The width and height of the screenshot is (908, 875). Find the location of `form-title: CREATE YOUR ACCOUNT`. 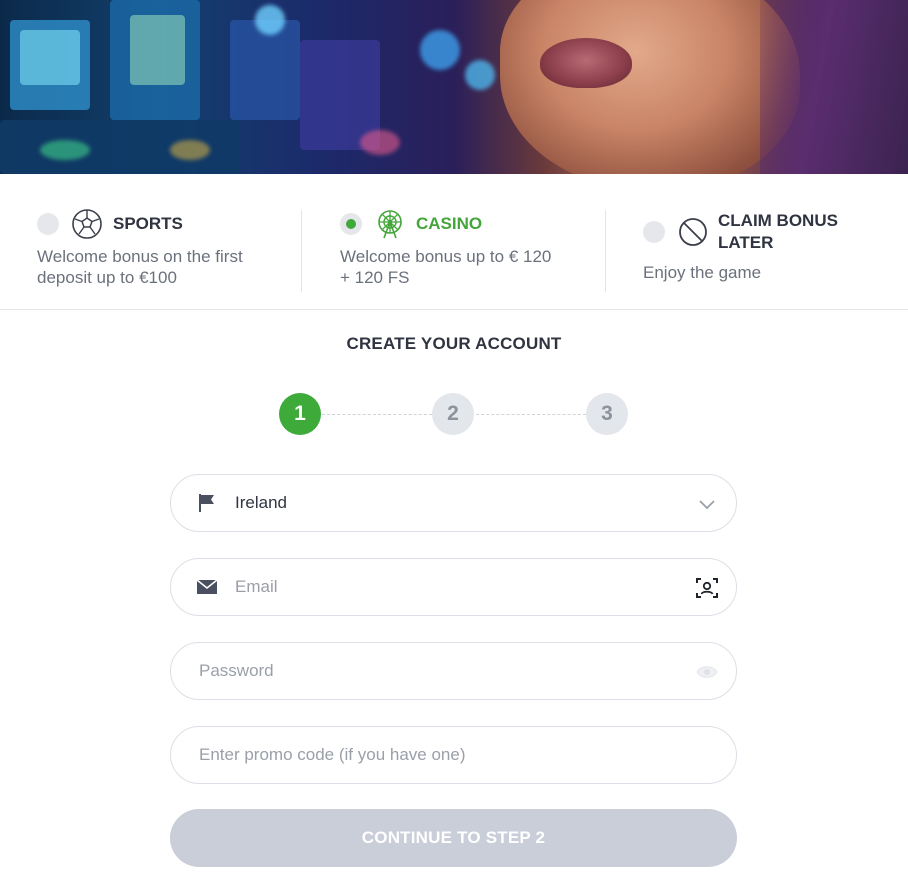

form-title: CREATE YOUR ACCOUNT is located at coordinates (454, 343).